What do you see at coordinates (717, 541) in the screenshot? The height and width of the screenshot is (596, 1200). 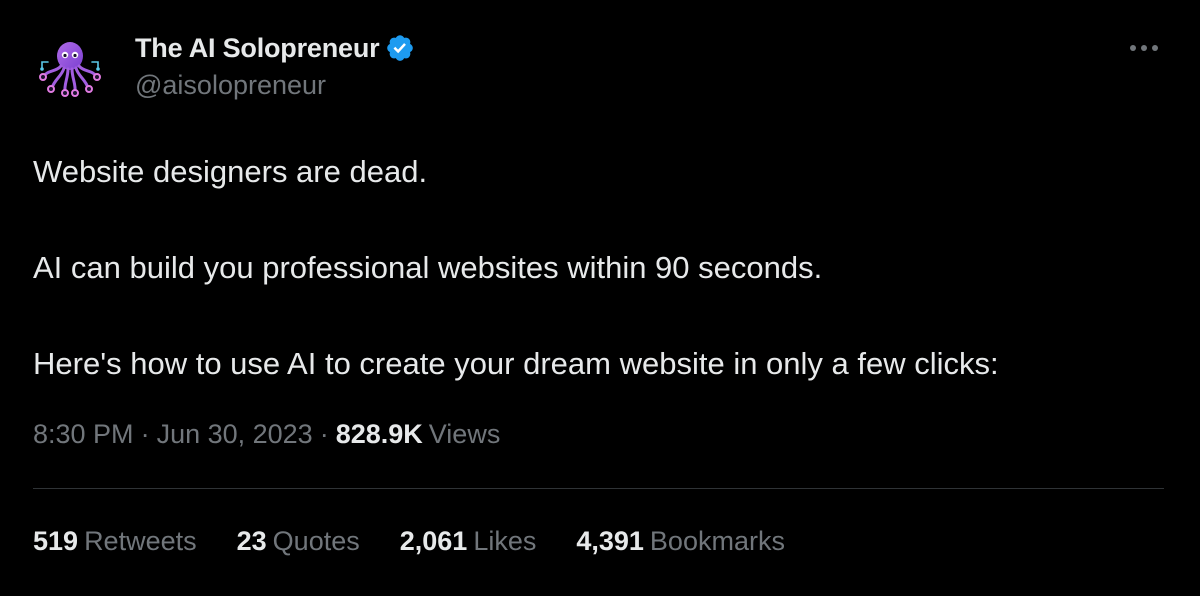 I see `stat-label: Bookmarks` at bounding box center [717, 541].